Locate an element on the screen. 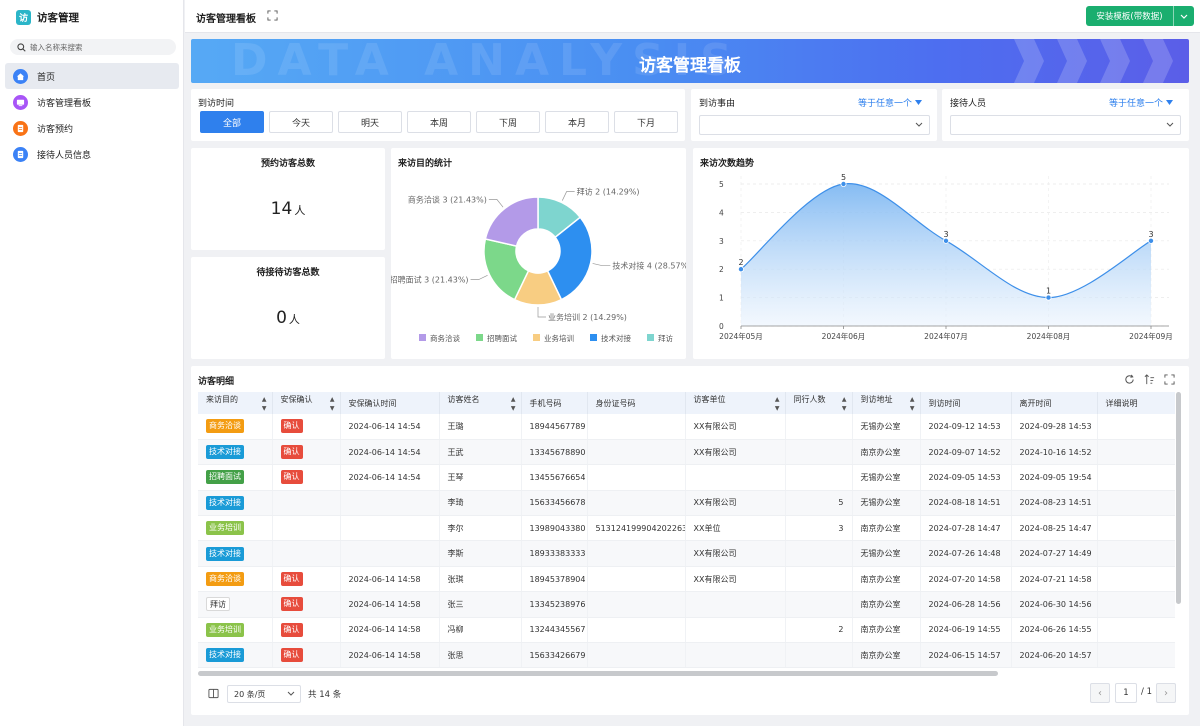 Image resolution: width=1200 pixels, height=726 pixels. horizontal-scrollbar is located at coordinates (598, 673).